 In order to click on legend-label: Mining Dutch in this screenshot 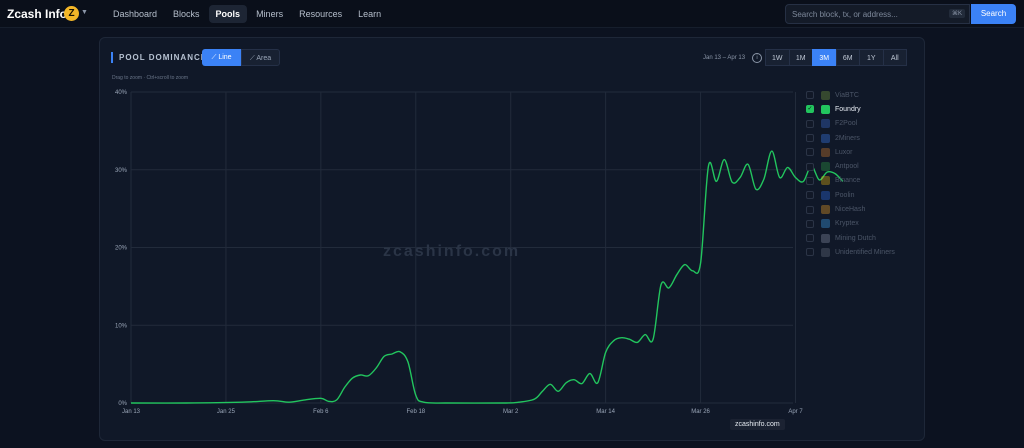, I will do `click(855, 238)`.